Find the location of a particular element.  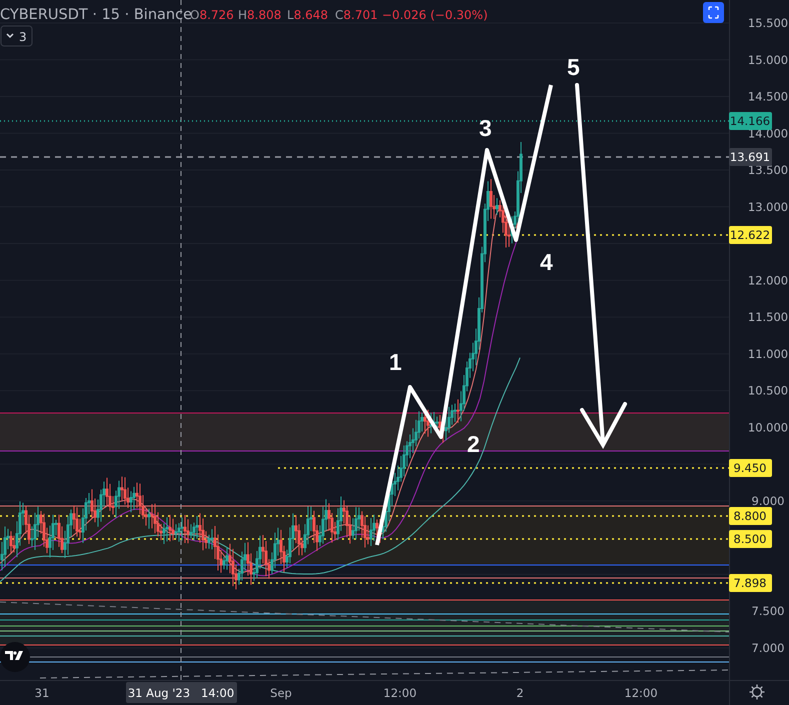

price-tag: 13.691 is located at coordinates (750, 157).